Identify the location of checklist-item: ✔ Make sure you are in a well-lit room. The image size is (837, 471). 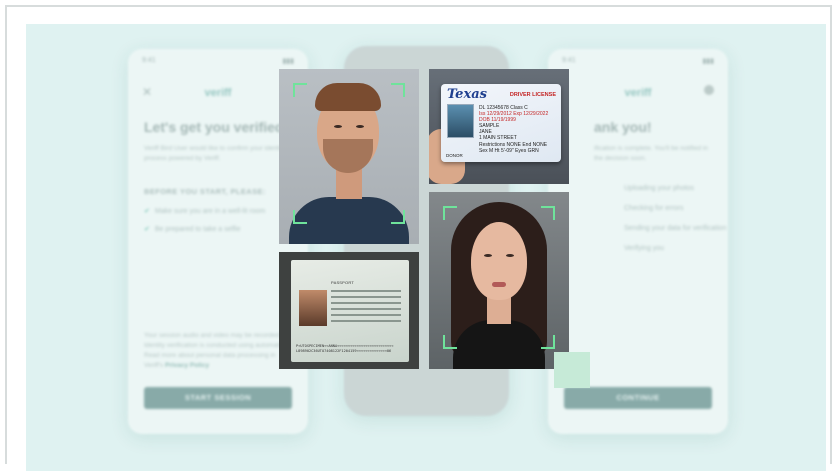
(204, 211).